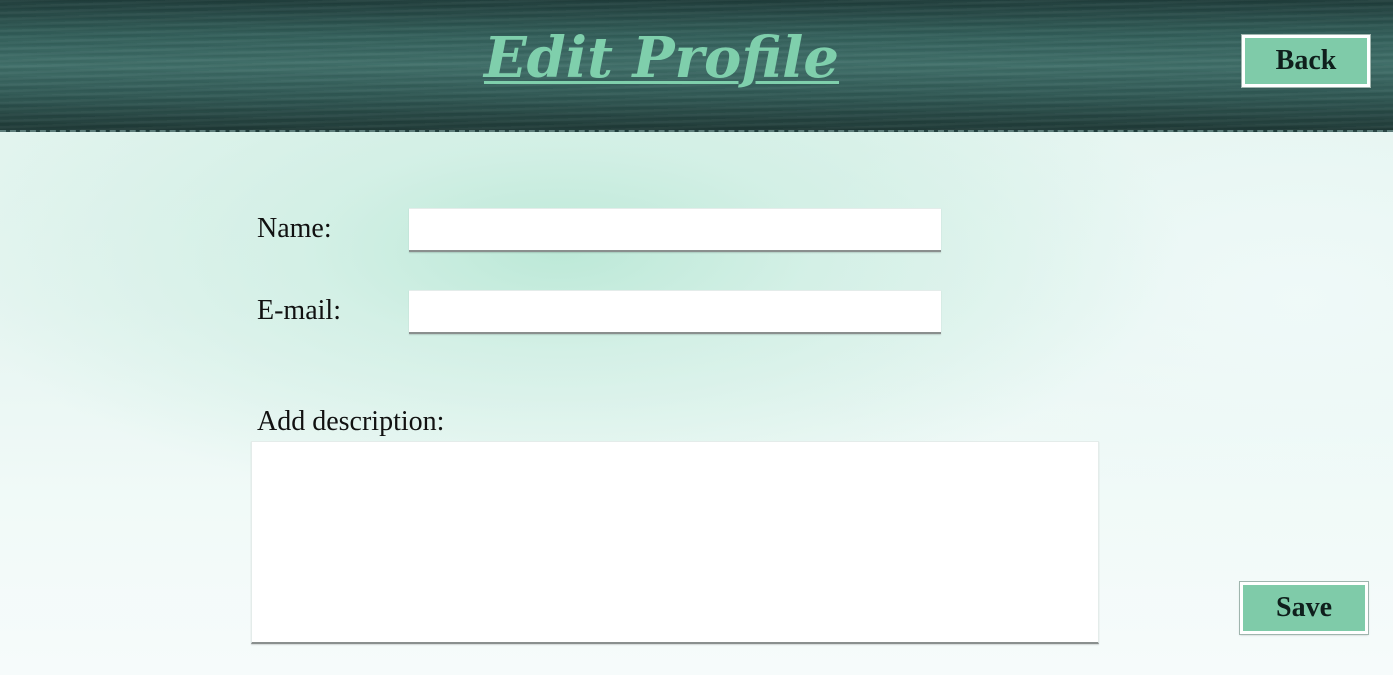 The image size is (1393, 675). Describe the element at coordinates (675, 312) in the screenshot. I see `email-field` at that location.